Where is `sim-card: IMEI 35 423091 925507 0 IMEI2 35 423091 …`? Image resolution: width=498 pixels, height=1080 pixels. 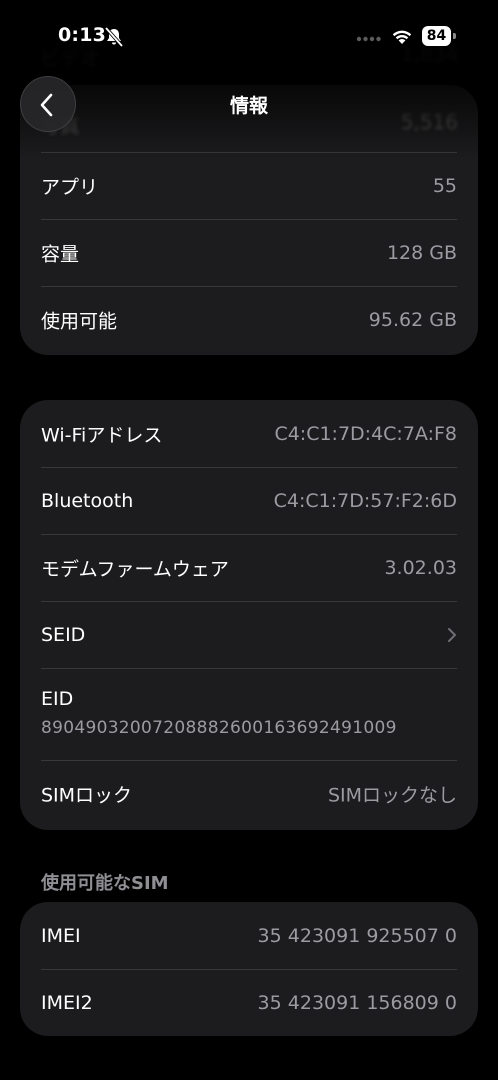
sim-card: IMEI 35 423091 925507 0 IMEI2 35 423091 … is located at coordinates (249, 969).